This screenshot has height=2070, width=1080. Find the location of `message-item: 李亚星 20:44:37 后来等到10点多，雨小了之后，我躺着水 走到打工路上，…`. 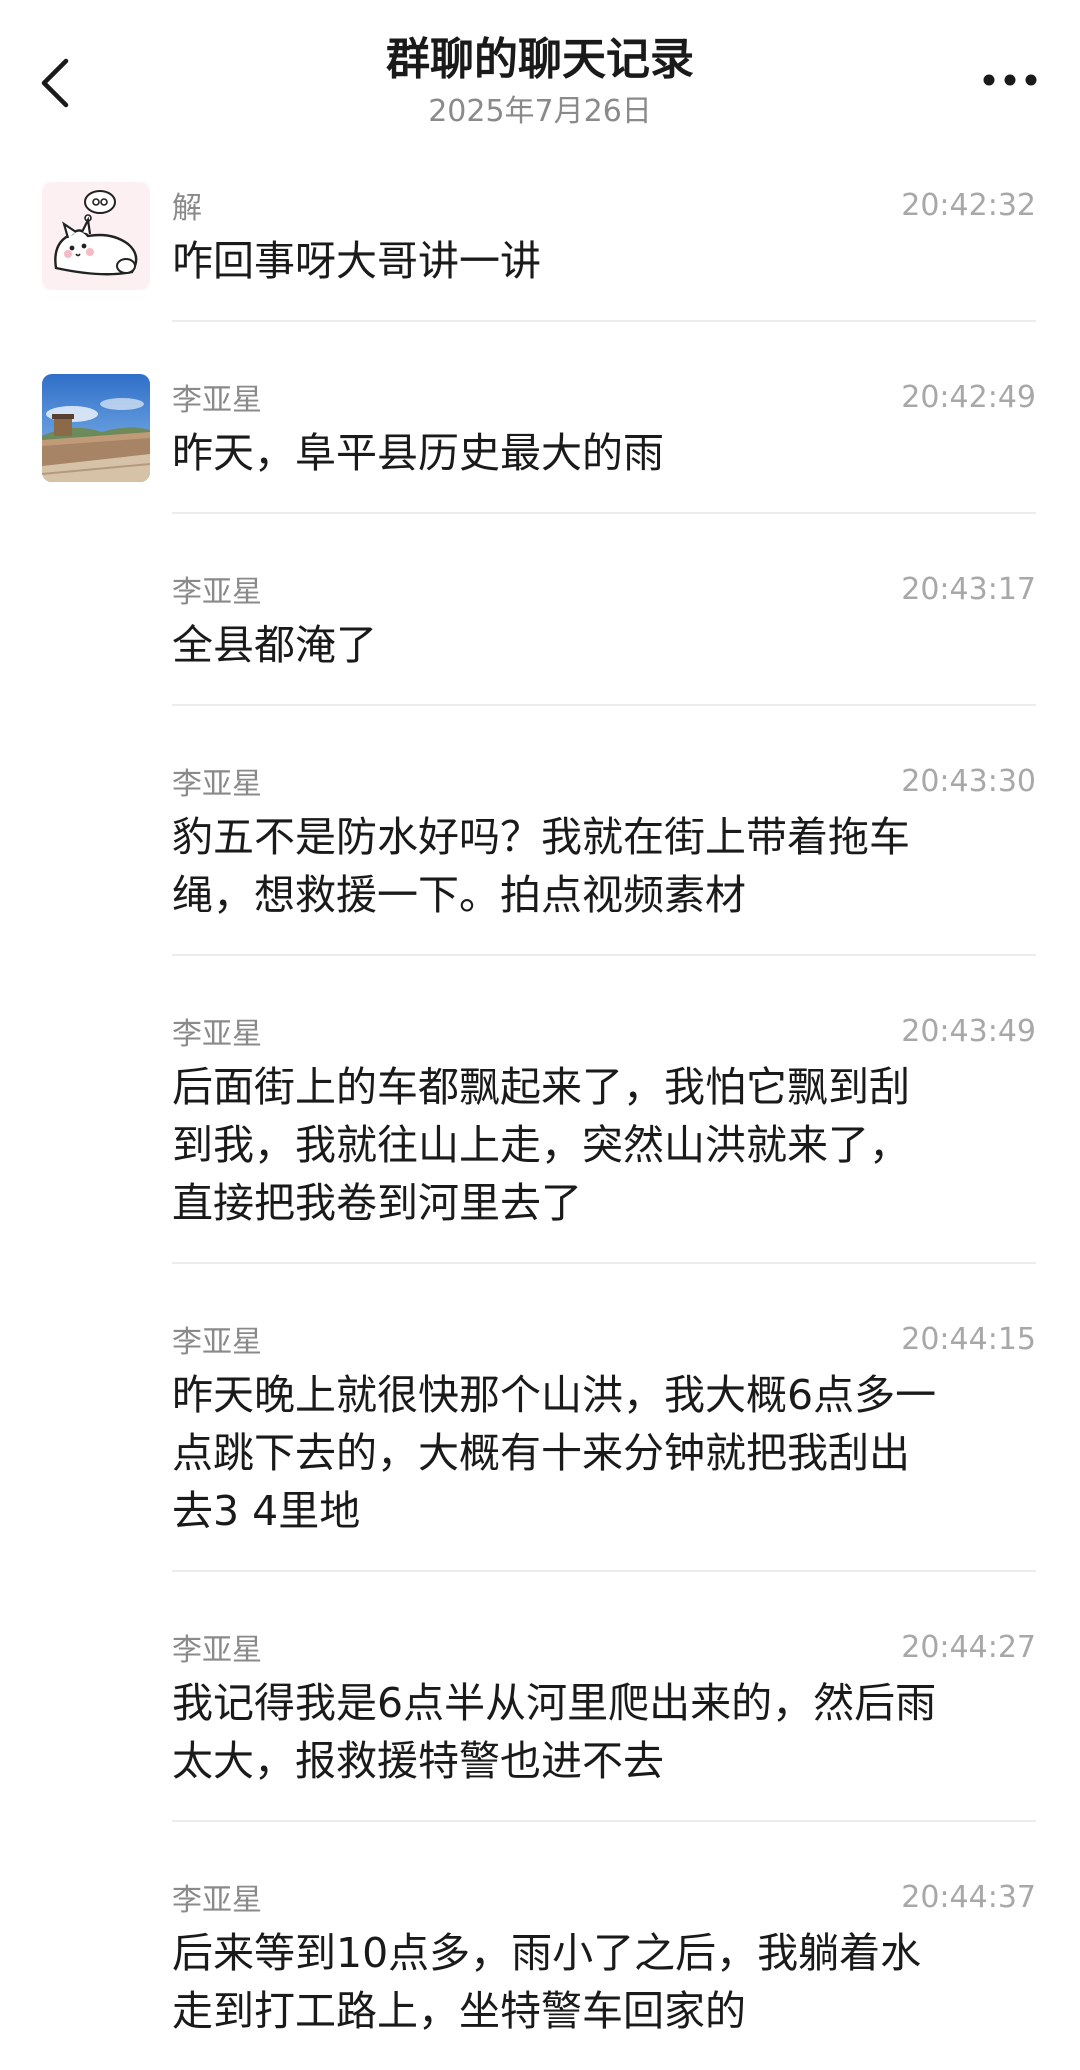

message-item: 李亚星 20:44:37 后来等到10点多，雨小了之后，我躺着水 走到打工路上，… is located at coordinates (540, 1970).